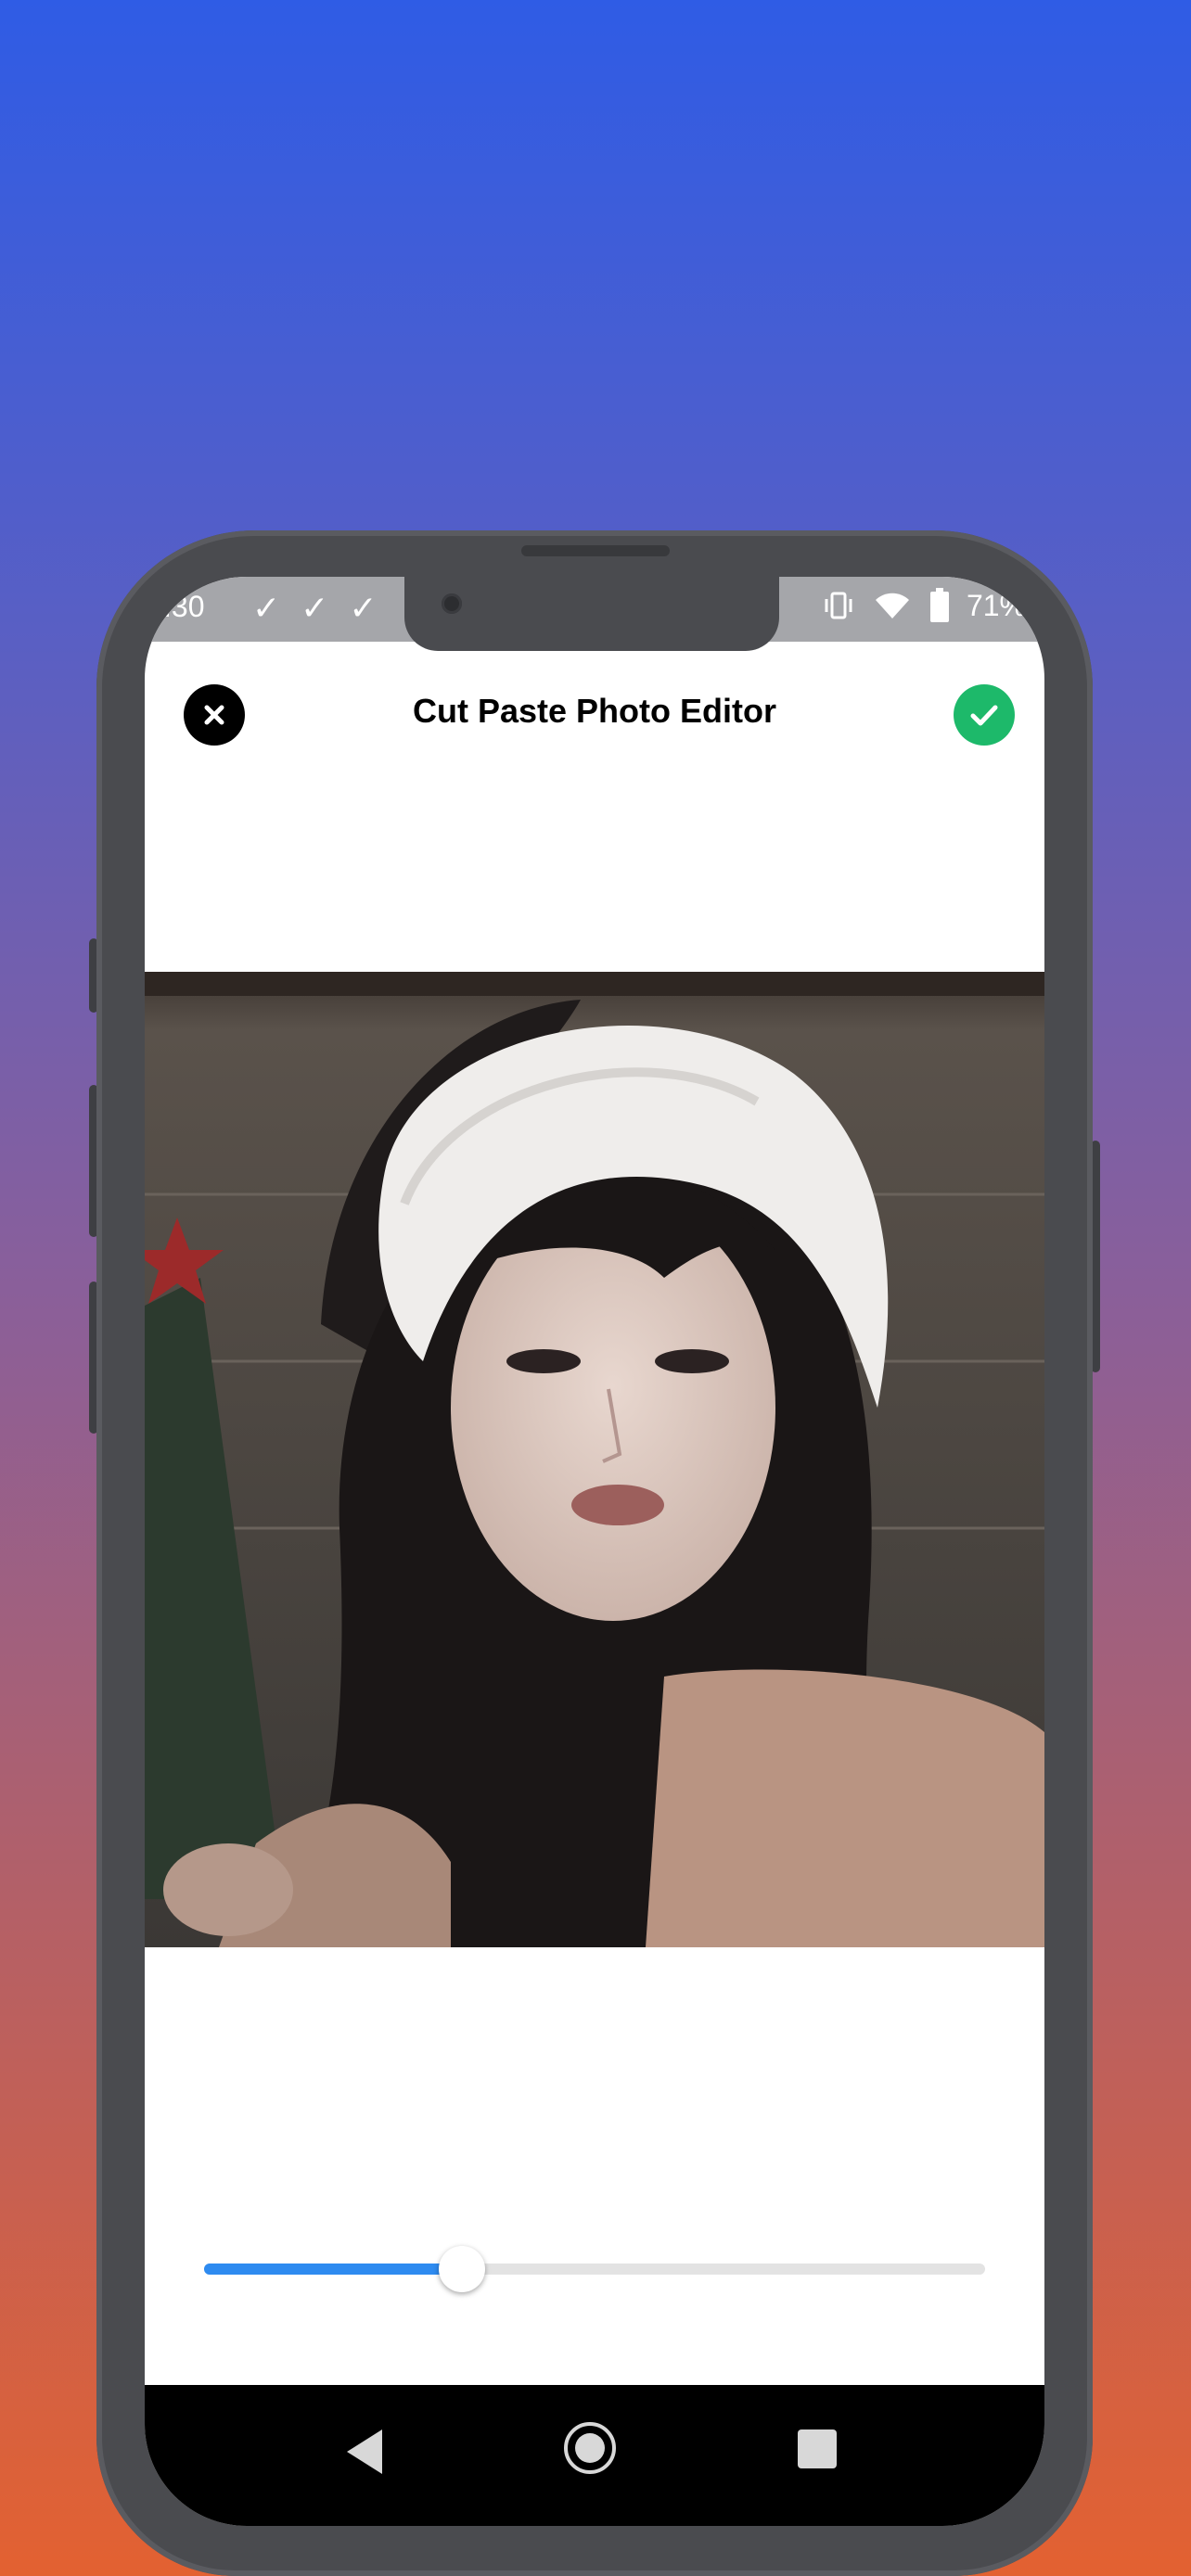 This screenshot has height=2576, width=1191. What do you see at coordinates (333, 2270) in the screenshot?
I see `slider-fill` at bounding box center [333, 2270].